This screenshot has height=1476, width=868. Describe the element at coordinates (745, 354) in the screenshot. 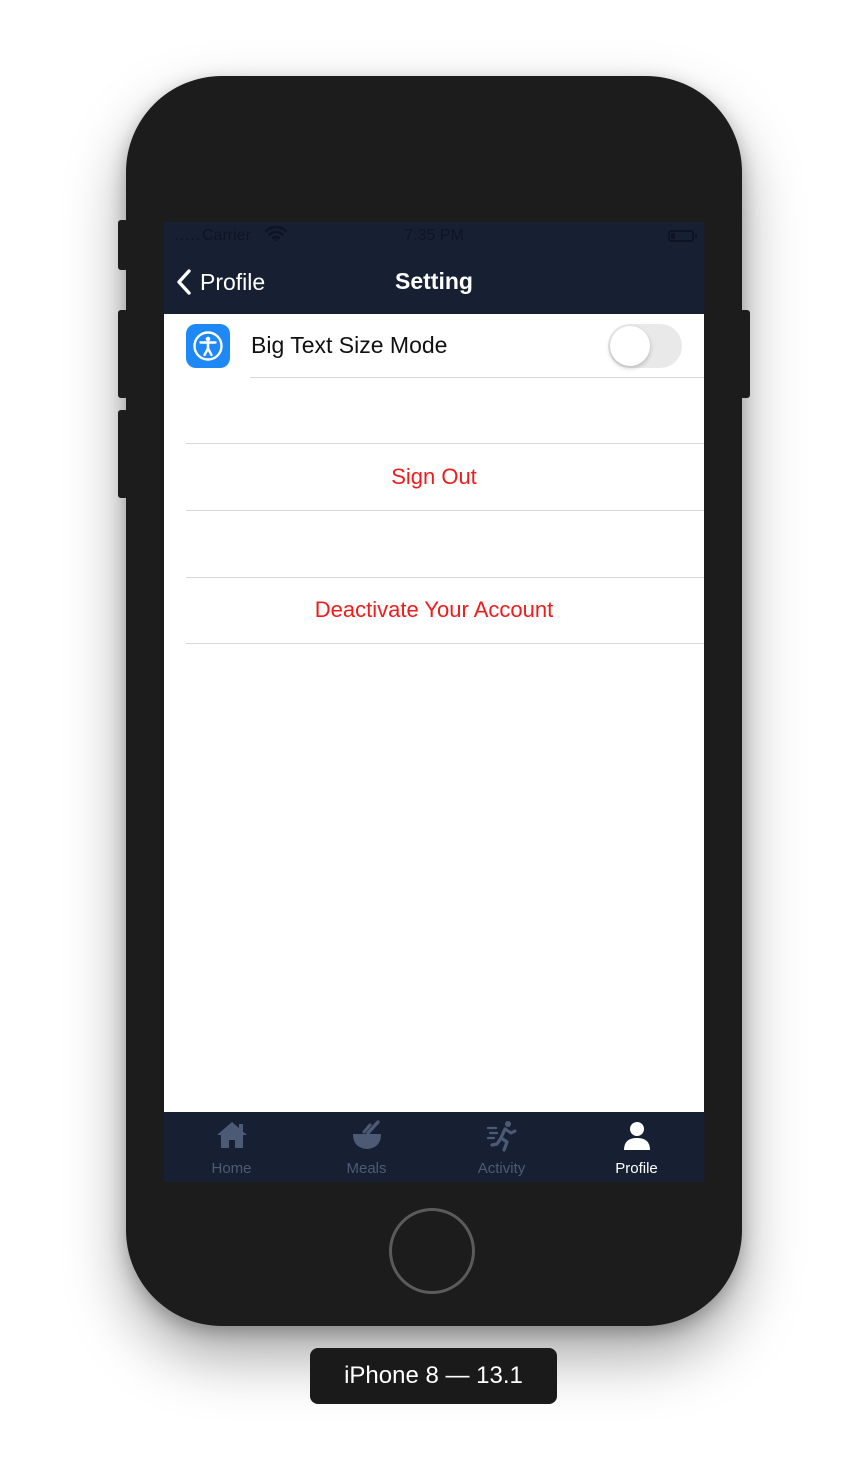

I see `power-button` at that location.